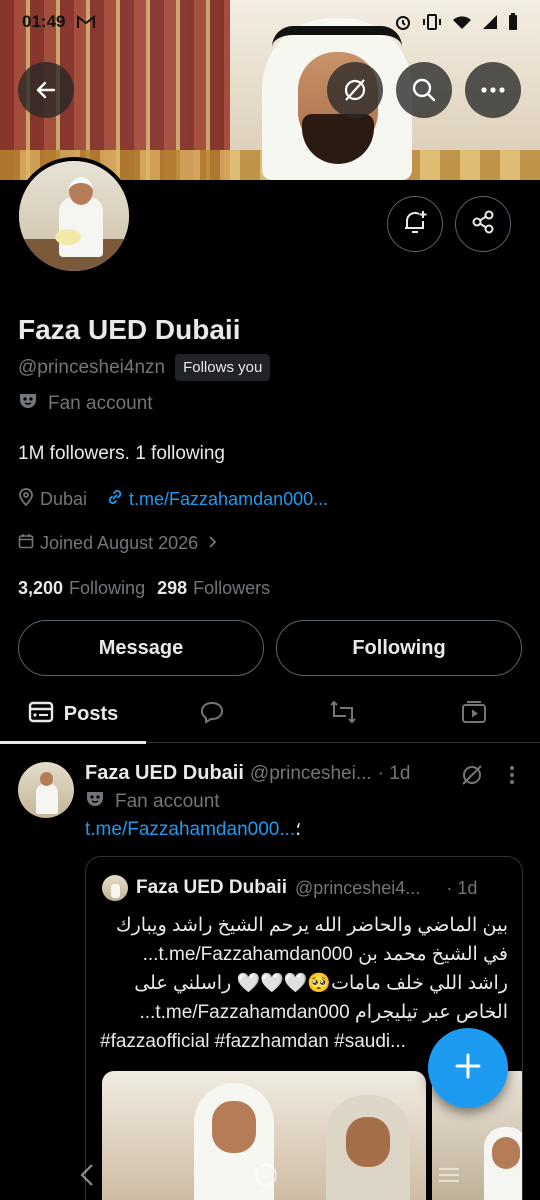 The width and height of the screenshot is (540, 1200). What do you see at coordinates (41, 588) in the screenshot?
I see `following-count: 3,200` at bounding box center [41, 588].